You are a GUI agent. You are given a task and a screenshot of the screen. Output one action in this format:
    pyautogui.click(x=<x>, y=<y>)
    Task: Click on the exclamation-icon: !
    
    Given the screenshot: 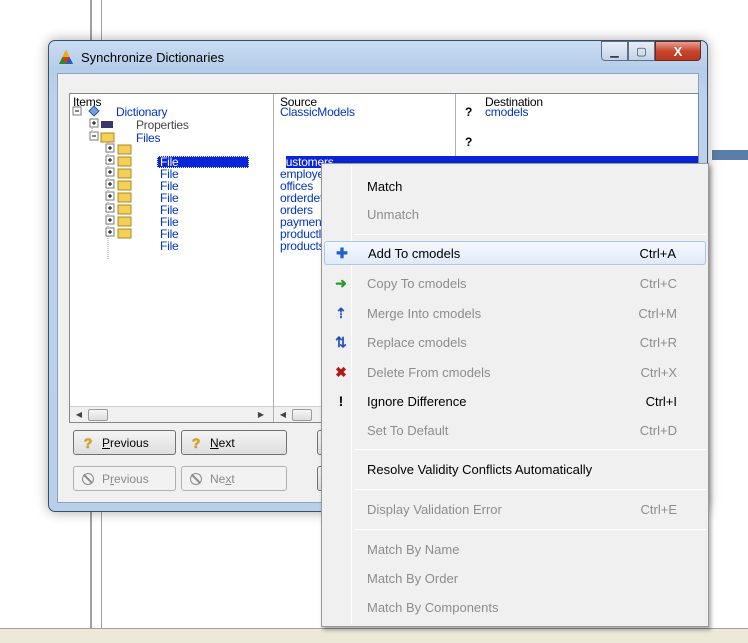 What is the action you would take?
    pyautogui.click(x=341, y=401)
    